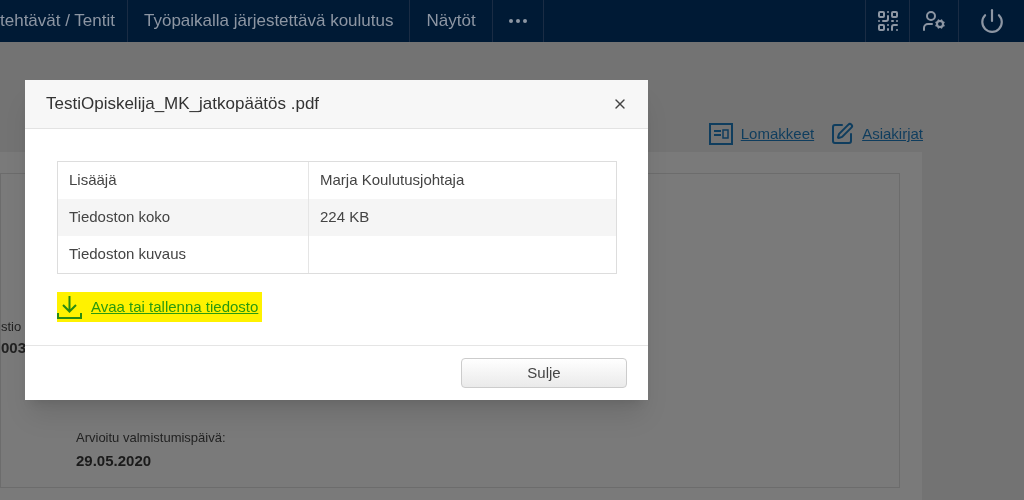  Describe the element at coordinates (451, 21) in the screenshot. I see `nav-tab: Näytöt` at that location.